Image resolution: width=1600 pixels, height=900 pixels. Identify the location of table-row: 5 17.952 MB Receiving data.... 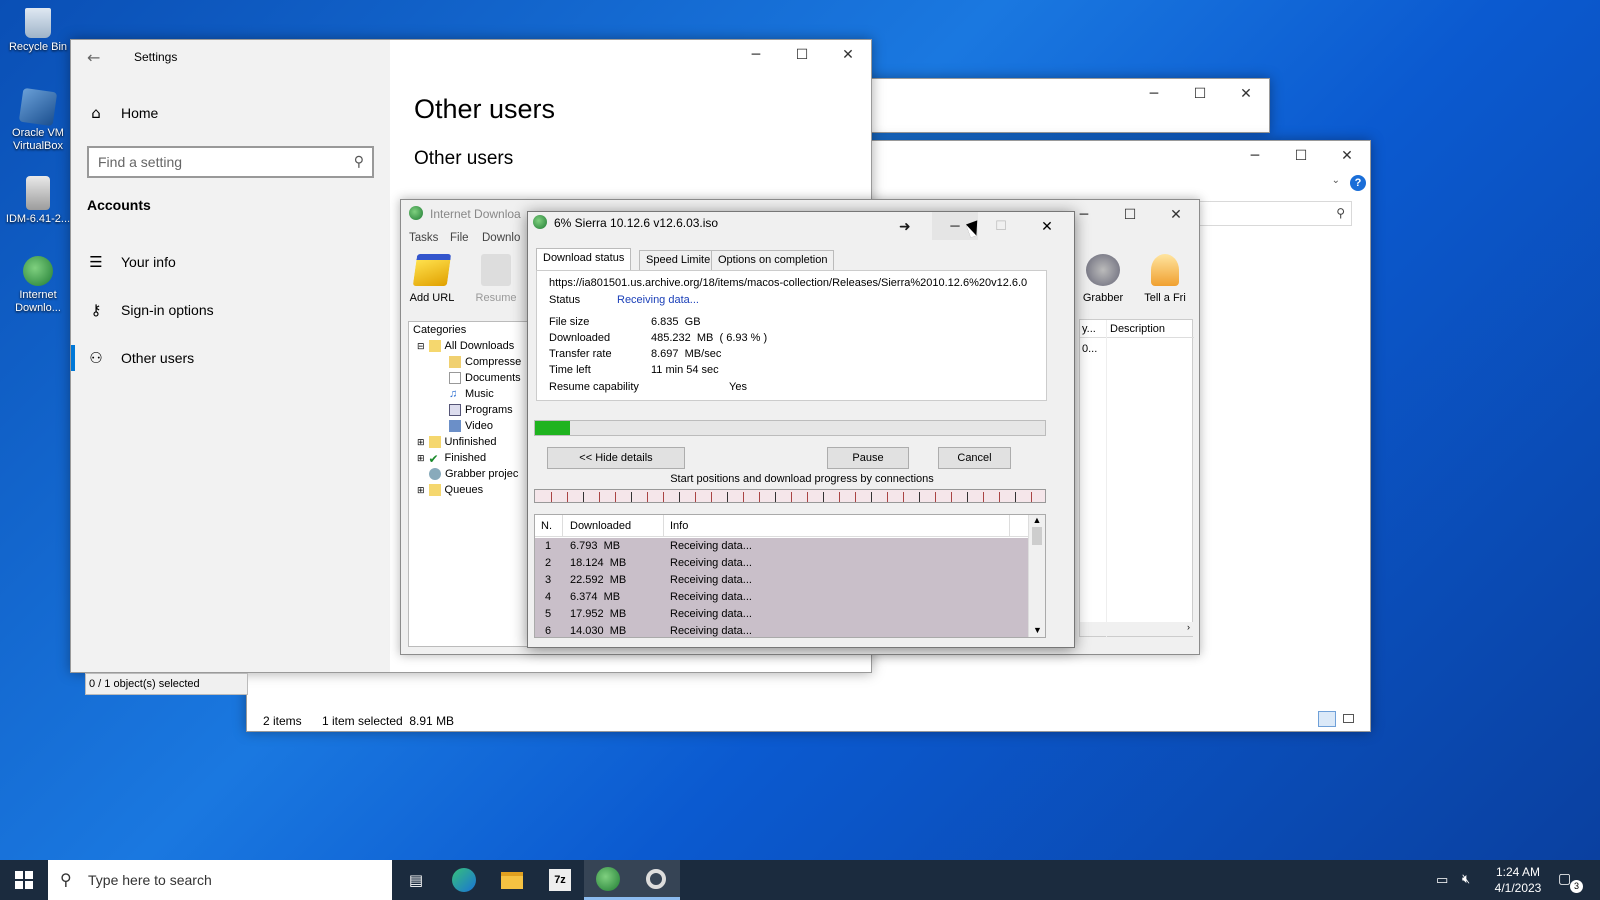
(782, 614).